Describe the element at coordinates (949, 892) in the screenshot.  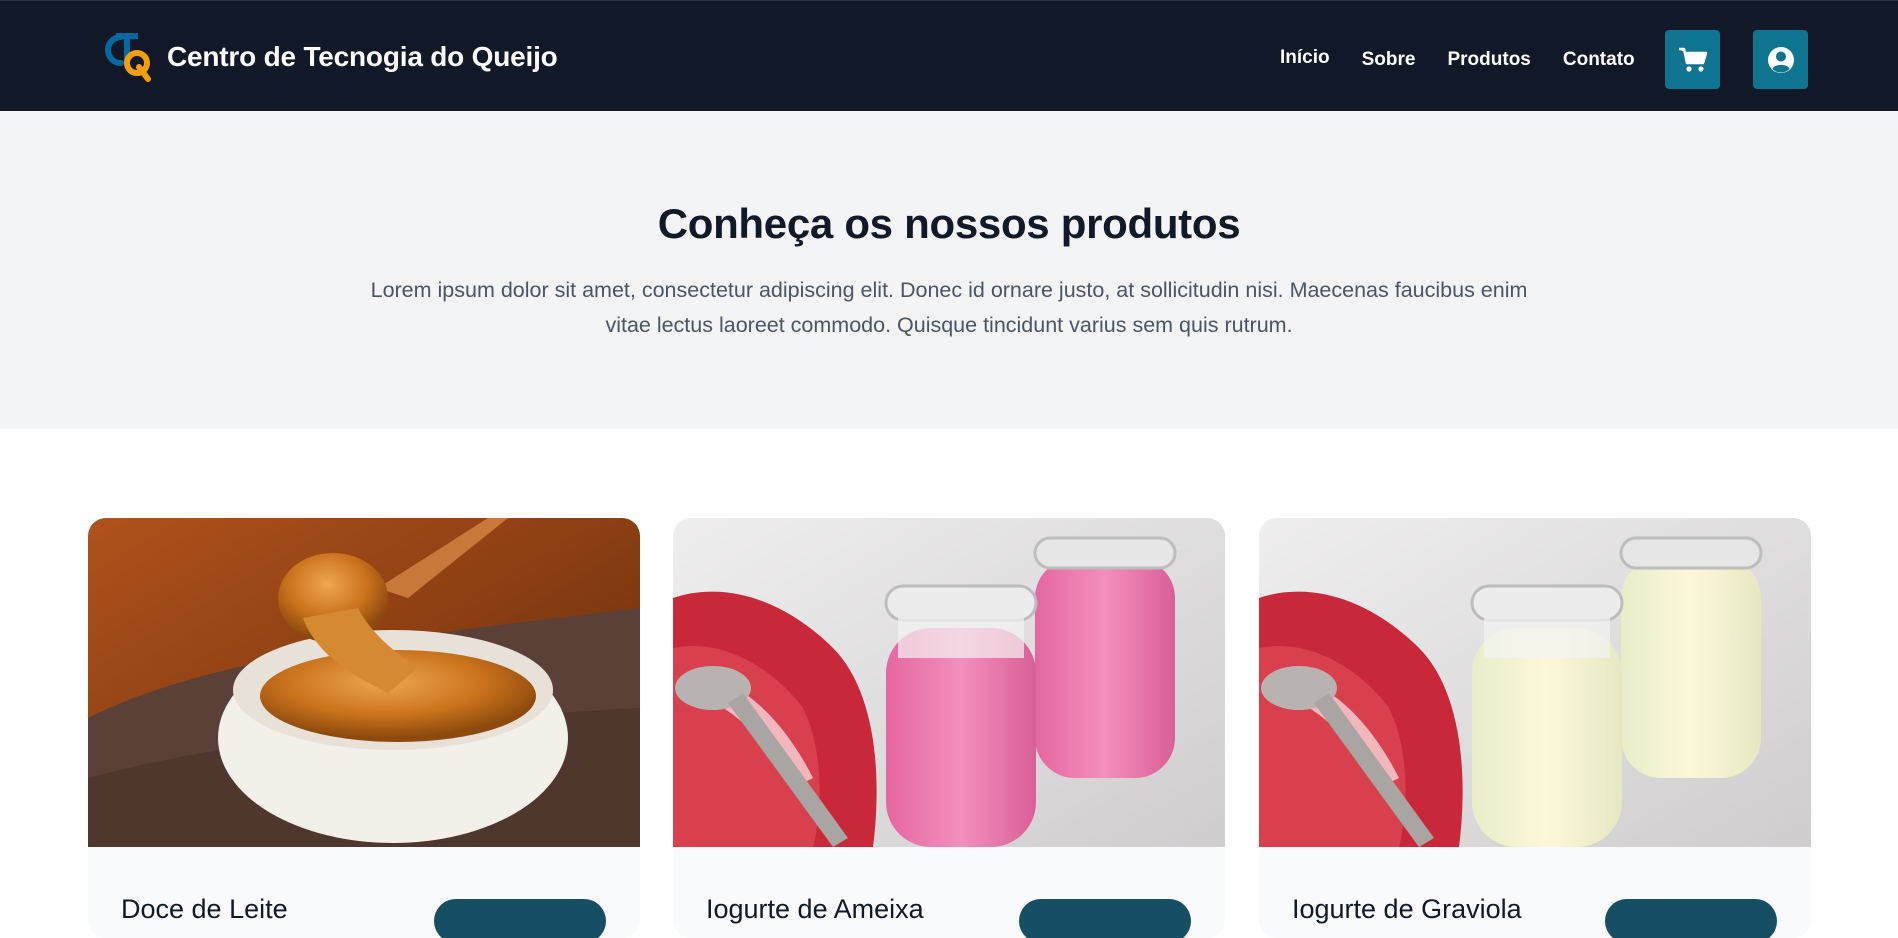
I see `product-card-footer: Iogurte de Ameixa` at that location.